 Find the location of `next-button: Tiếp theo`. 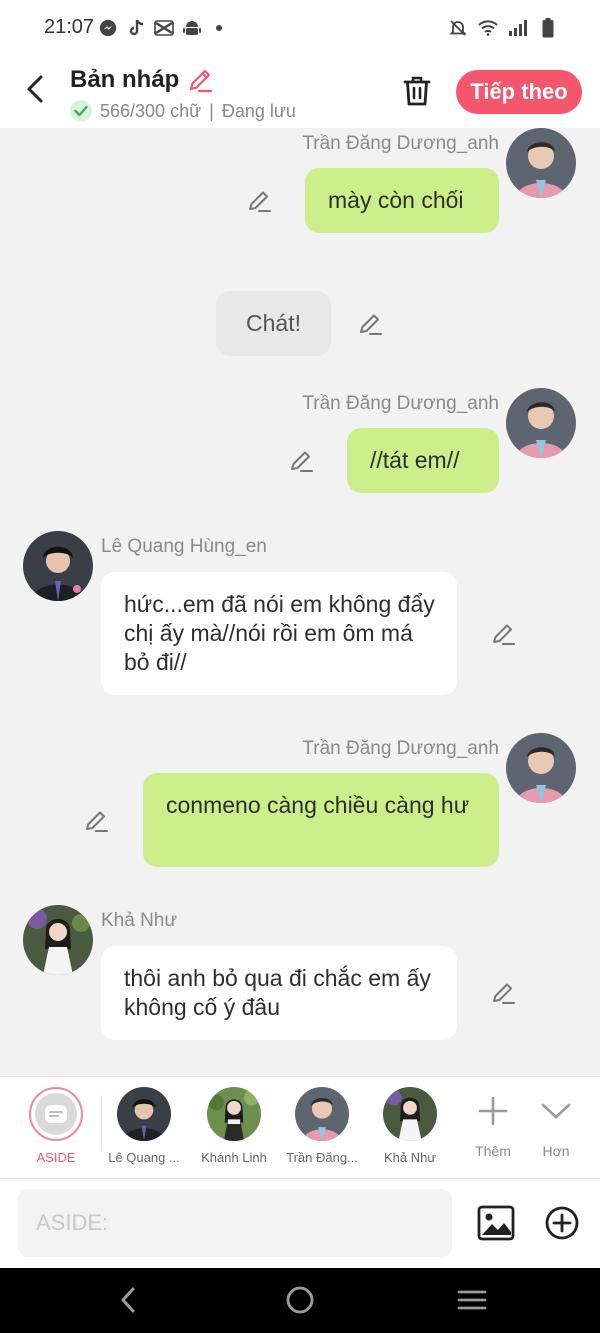

next-button: Tiếp theo is located at coordinates (519, 92).